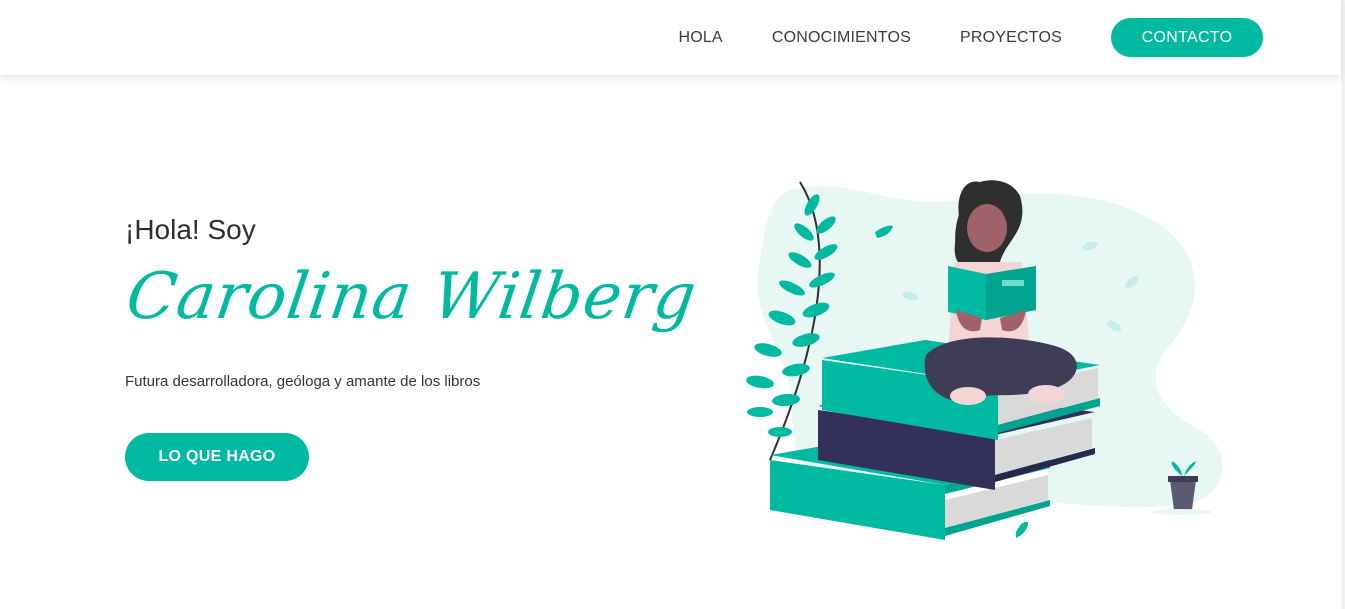 The image size is (1345, 609). I want to click on nav-link-conocimientos: CONOCIMIENTOS, so click(841, 38).